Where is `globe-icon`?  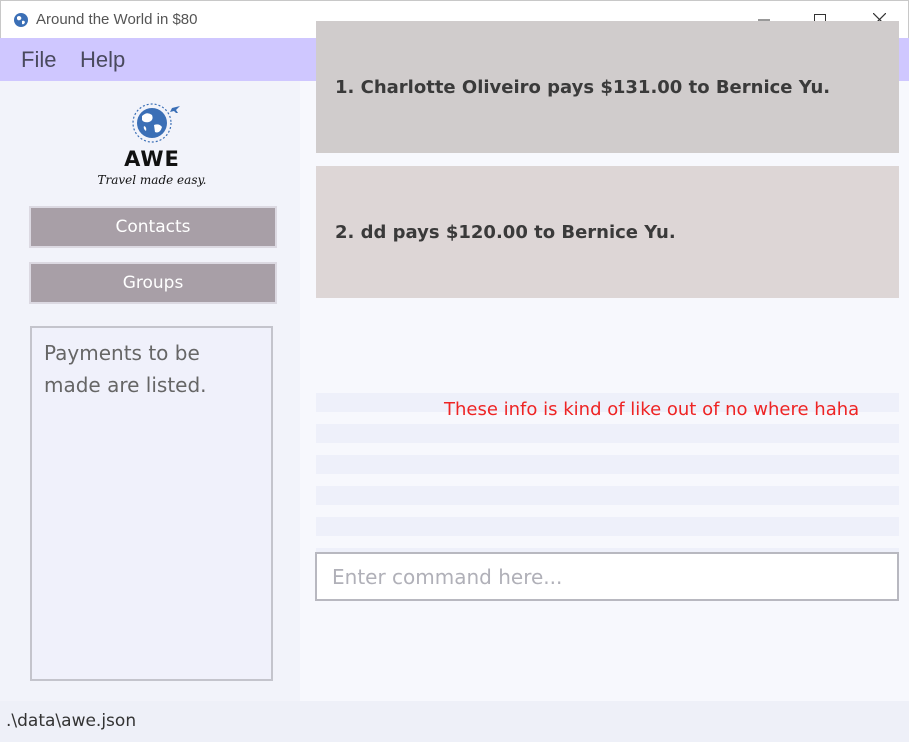
globe-icon is located at coordinates (21, 20).